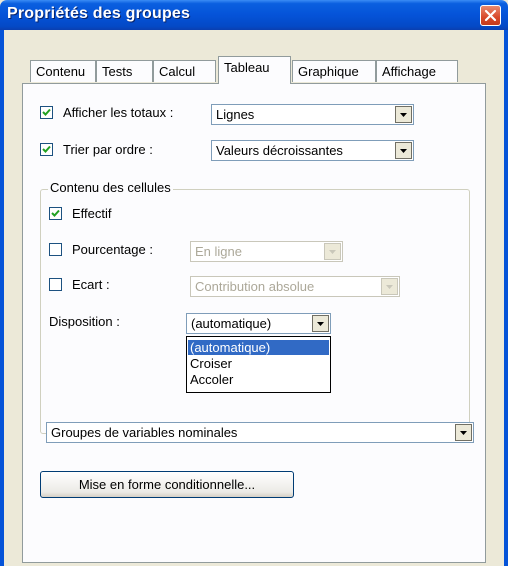  Describe the element at coordinates (177, 71) in the screenshot. I see `tab-label: Calcul` at that location.